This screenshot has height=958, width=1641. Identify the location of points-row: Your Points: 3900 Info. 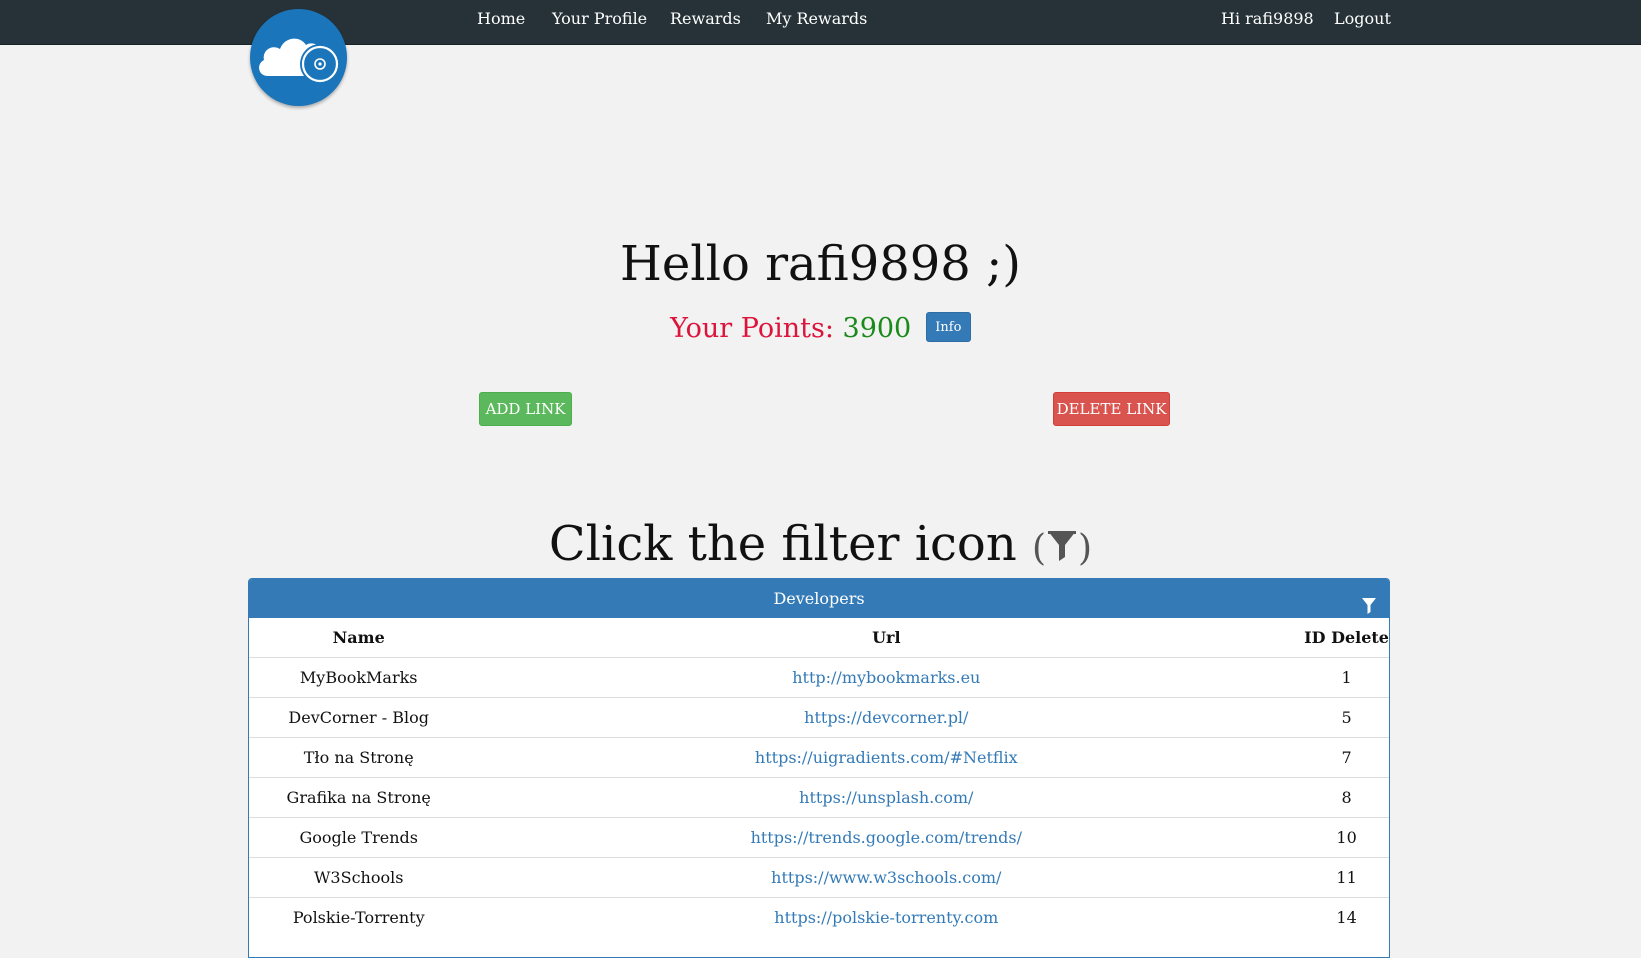
(820, 328).